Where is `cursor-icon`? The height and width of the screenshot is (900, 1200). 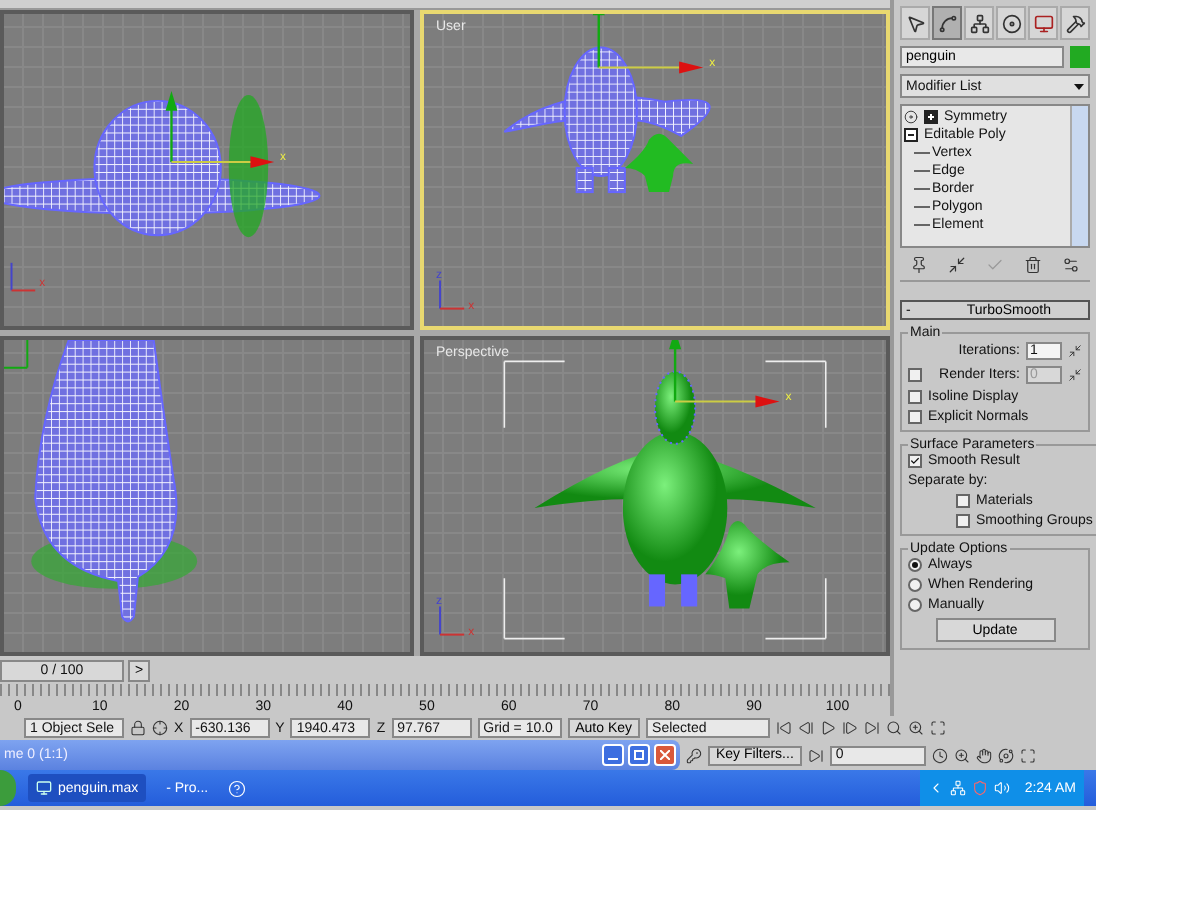 cursor-icon is located at coordinates (915, 23).